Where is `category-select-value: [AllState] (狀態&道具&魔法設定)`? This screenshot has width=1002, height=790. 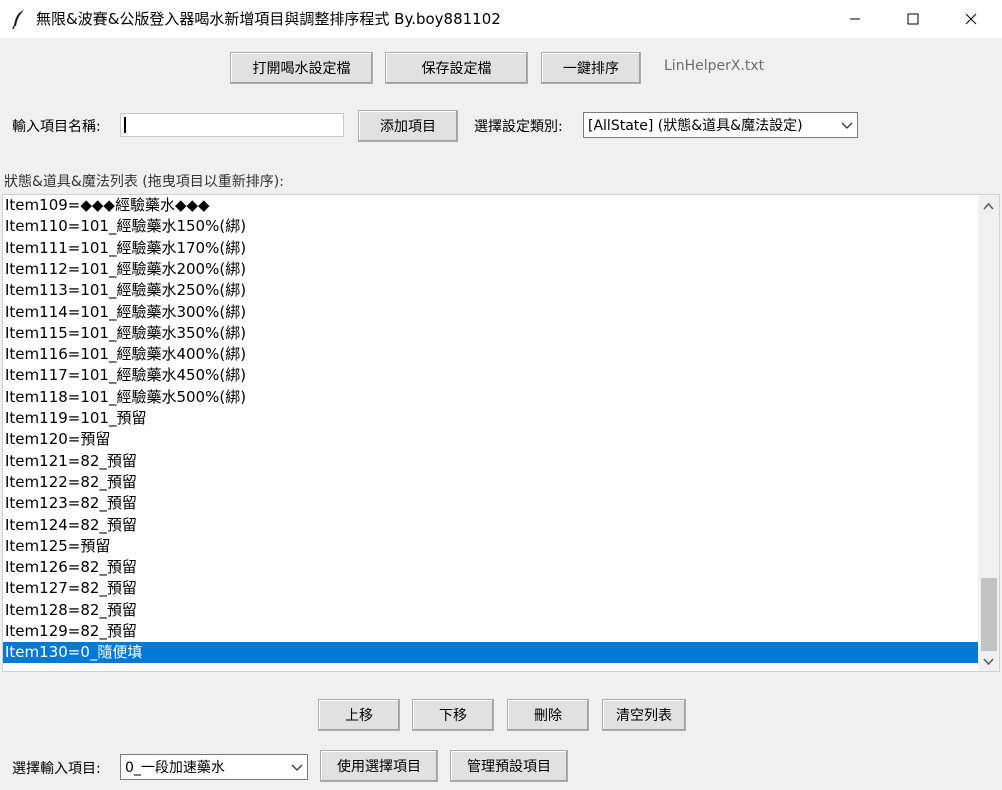
category-select-value: [AllState] (狀態&道具&魔法設定) is located at coordinates (695, 126).